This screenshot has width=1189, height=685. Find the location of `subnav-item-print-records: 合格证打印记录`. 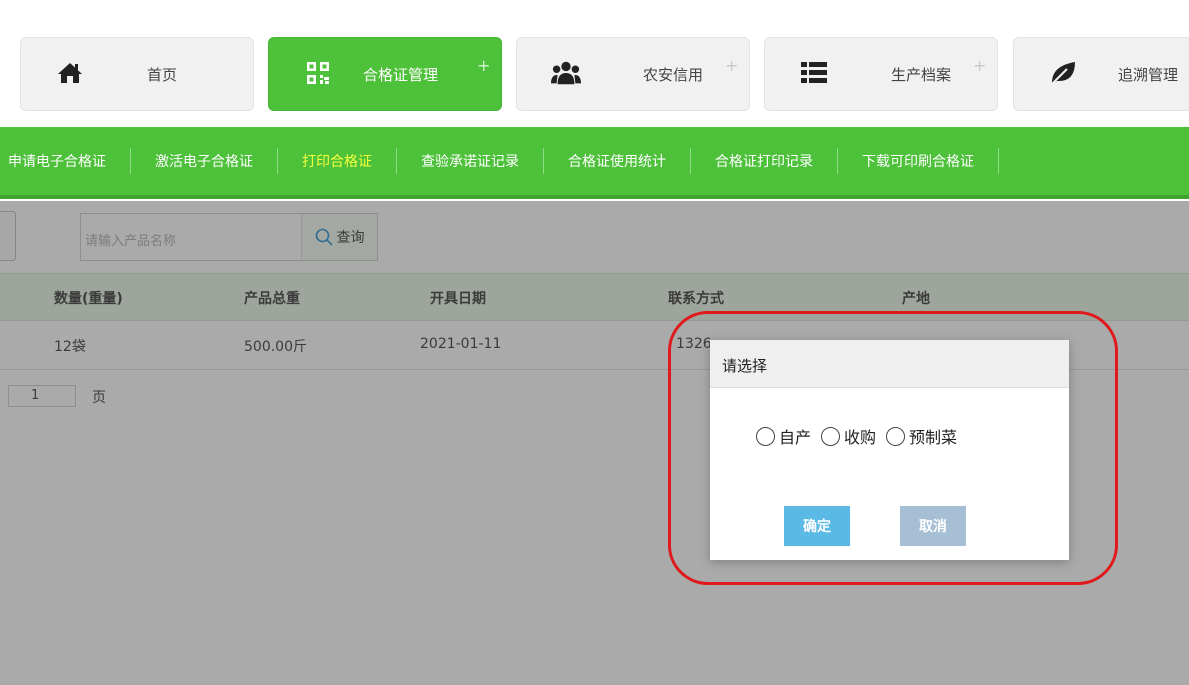

subnav-item-print-records: 合格证打印记录 is located at coordinates (764, 161).